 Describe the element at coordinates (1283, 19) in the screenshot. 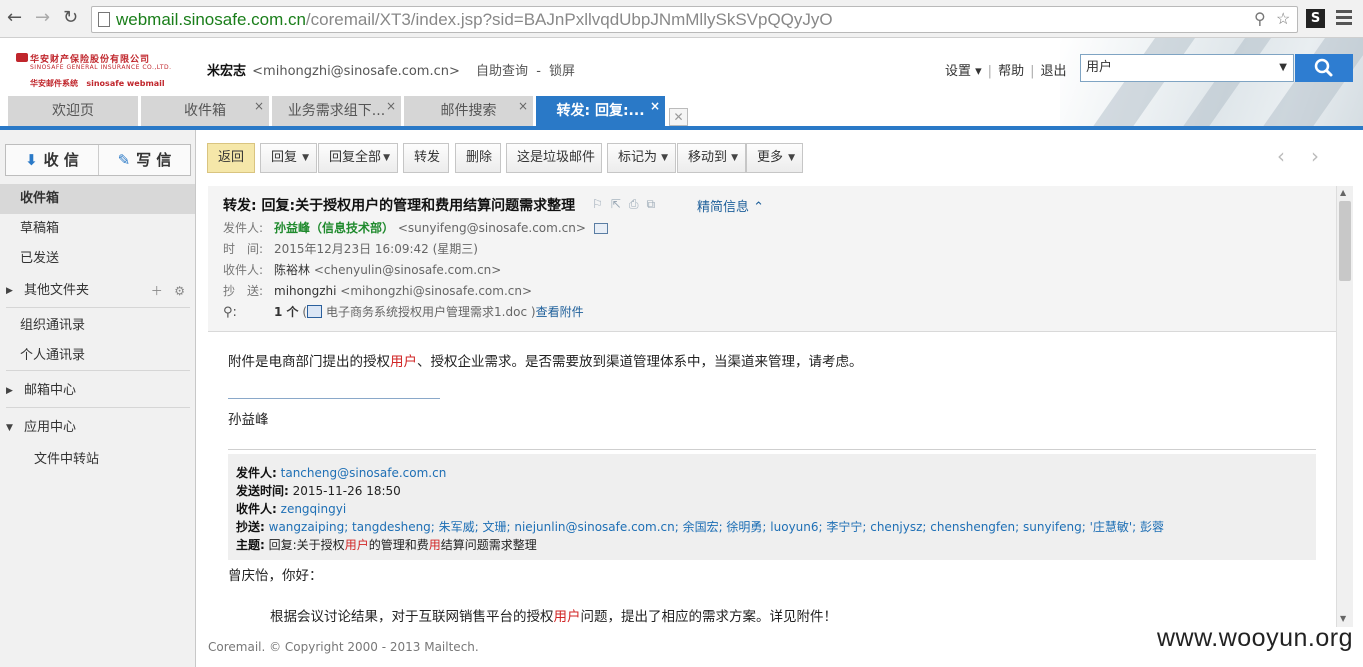

I see `bookmark-star-icon: ☆` at that location.